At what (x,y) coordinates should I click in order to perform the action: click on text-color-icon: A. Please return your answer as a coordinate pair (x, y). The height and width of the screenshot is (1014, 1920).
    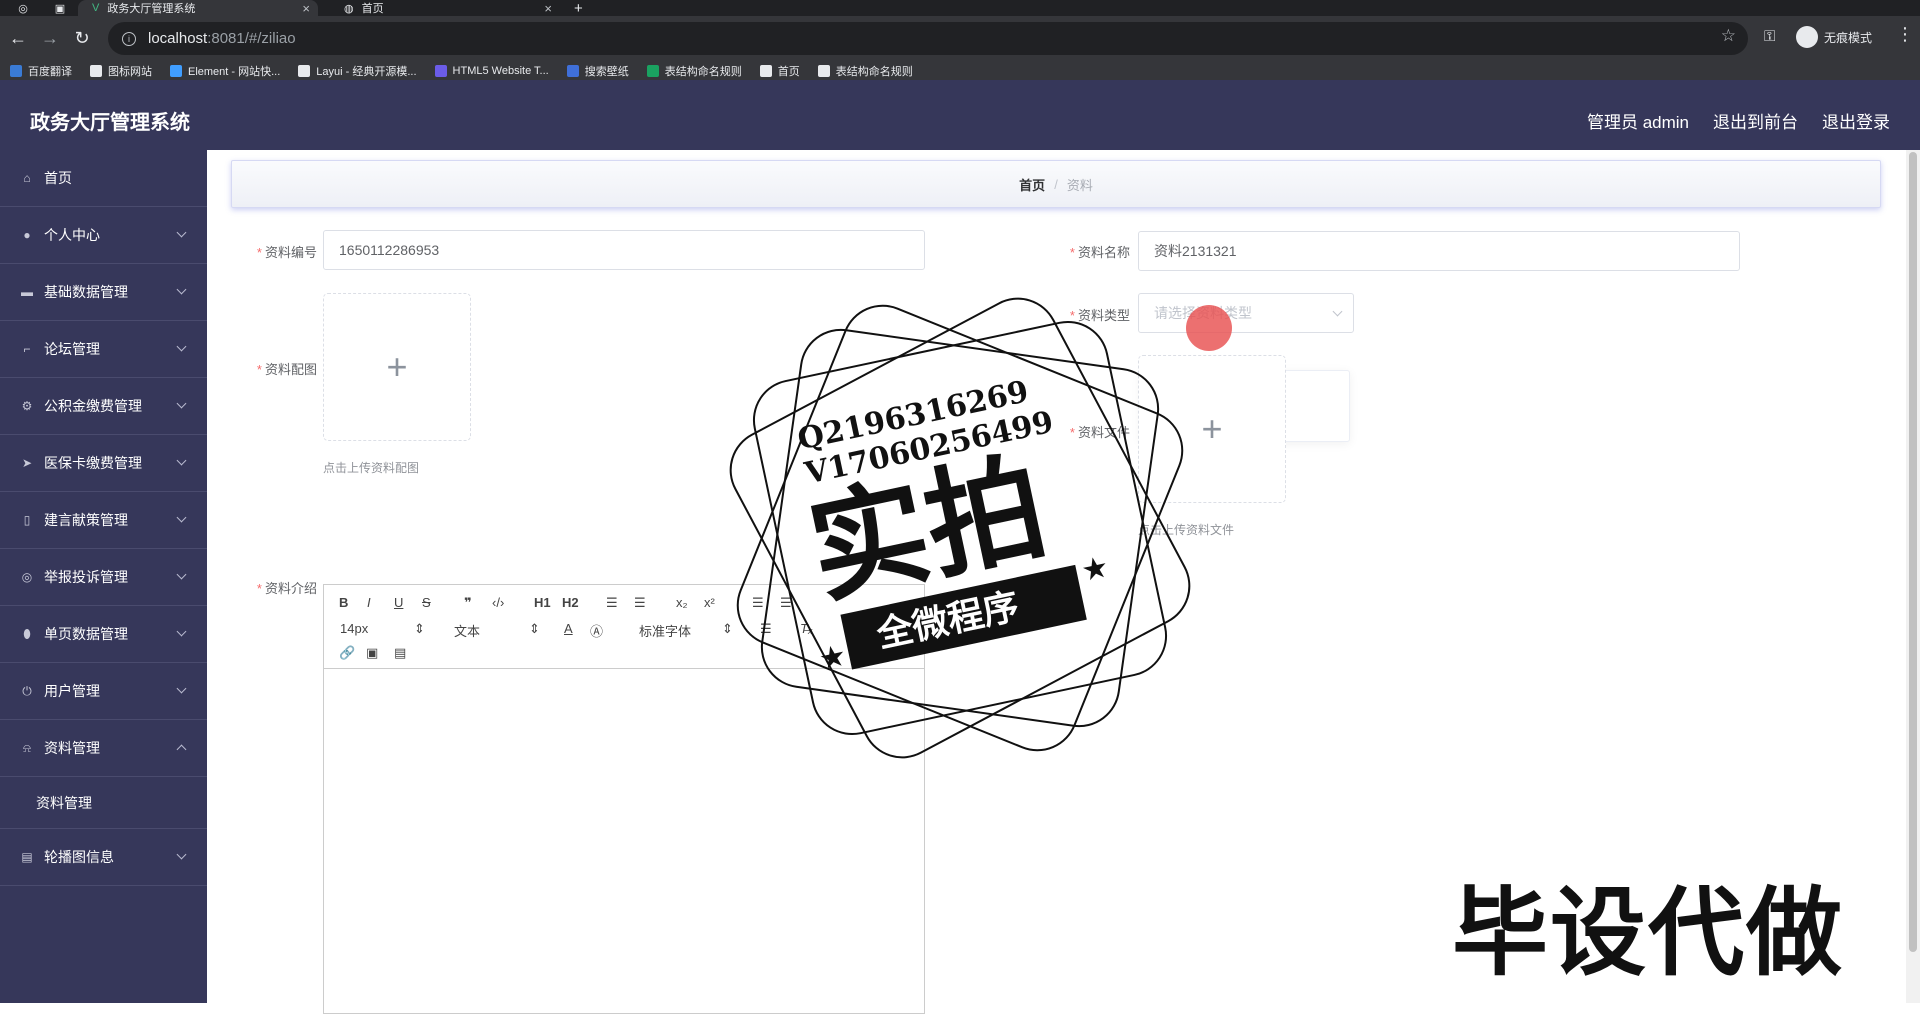
    Looking at the image, I should click on (568, 628).